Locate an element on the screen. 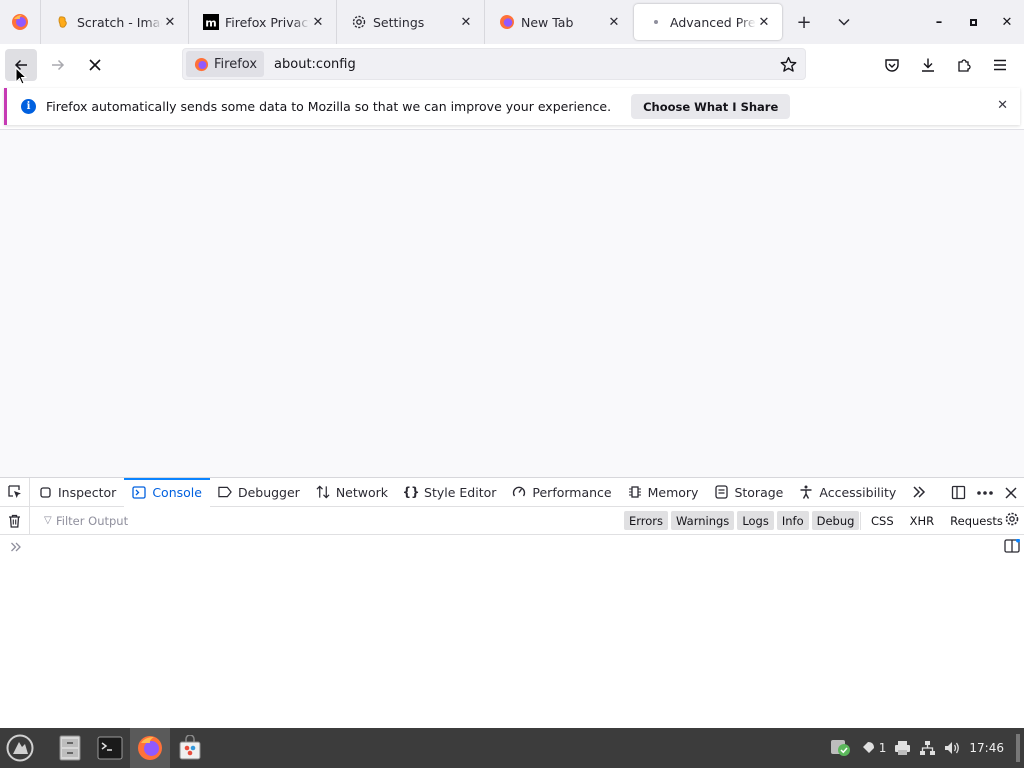 The width and height of the screenshot is (1024, 768). request-filters: CSS XHR Requests is located at coordinates (940, 520).